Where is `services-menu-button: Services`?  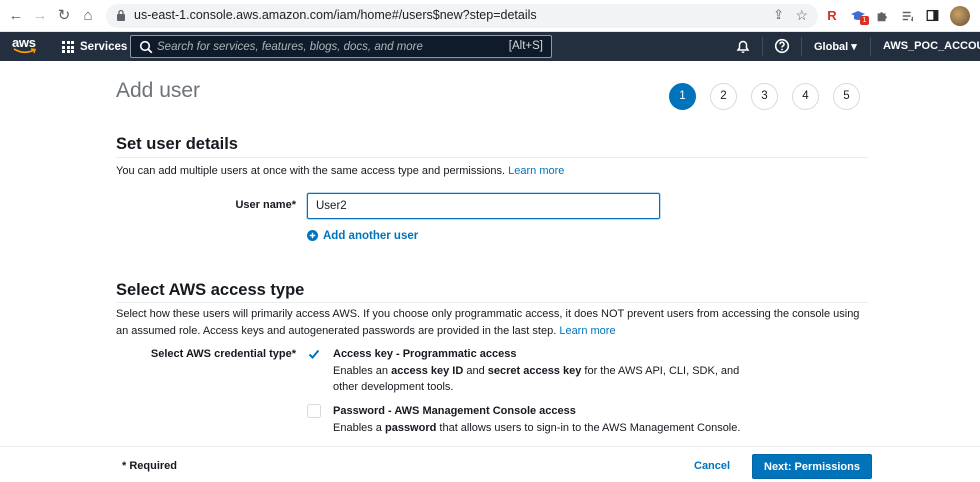
services-menu-button: Services is located at coordinates (94, 47).